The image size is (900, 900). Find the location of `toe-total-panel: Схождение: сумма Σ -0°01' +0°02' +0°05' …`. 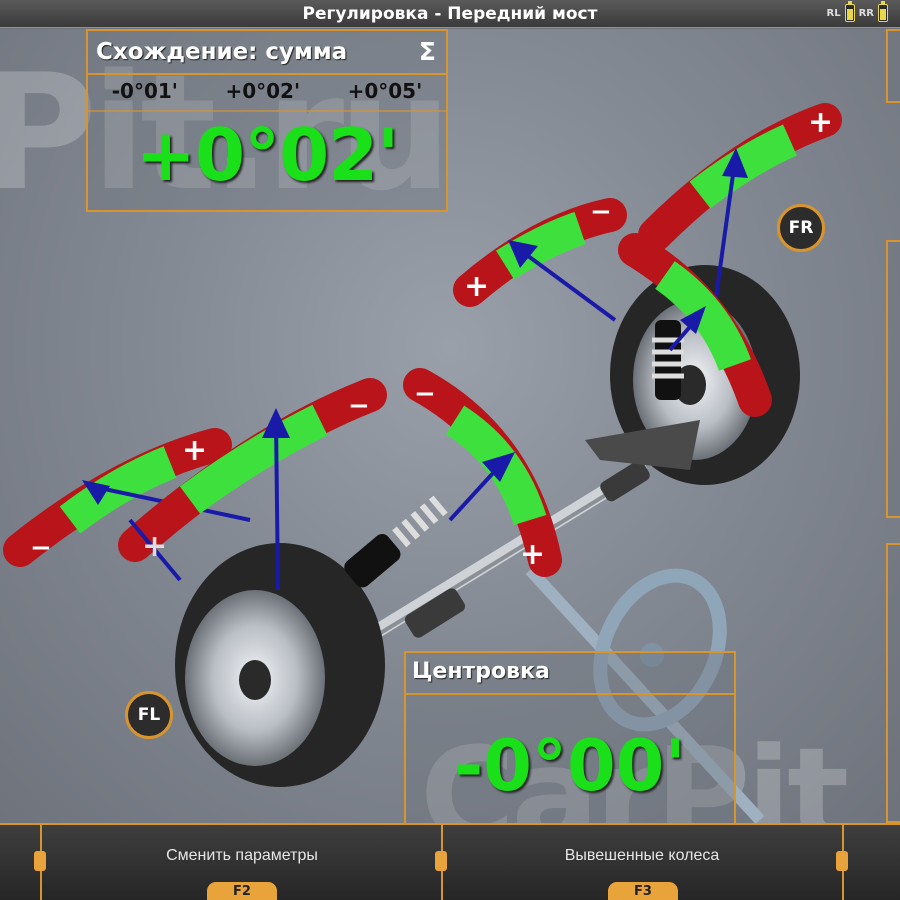

toe-total-panel: Схождение: сумма Σ -0°01' +0°02' +0°05' … is located at coordinates (267, 120).